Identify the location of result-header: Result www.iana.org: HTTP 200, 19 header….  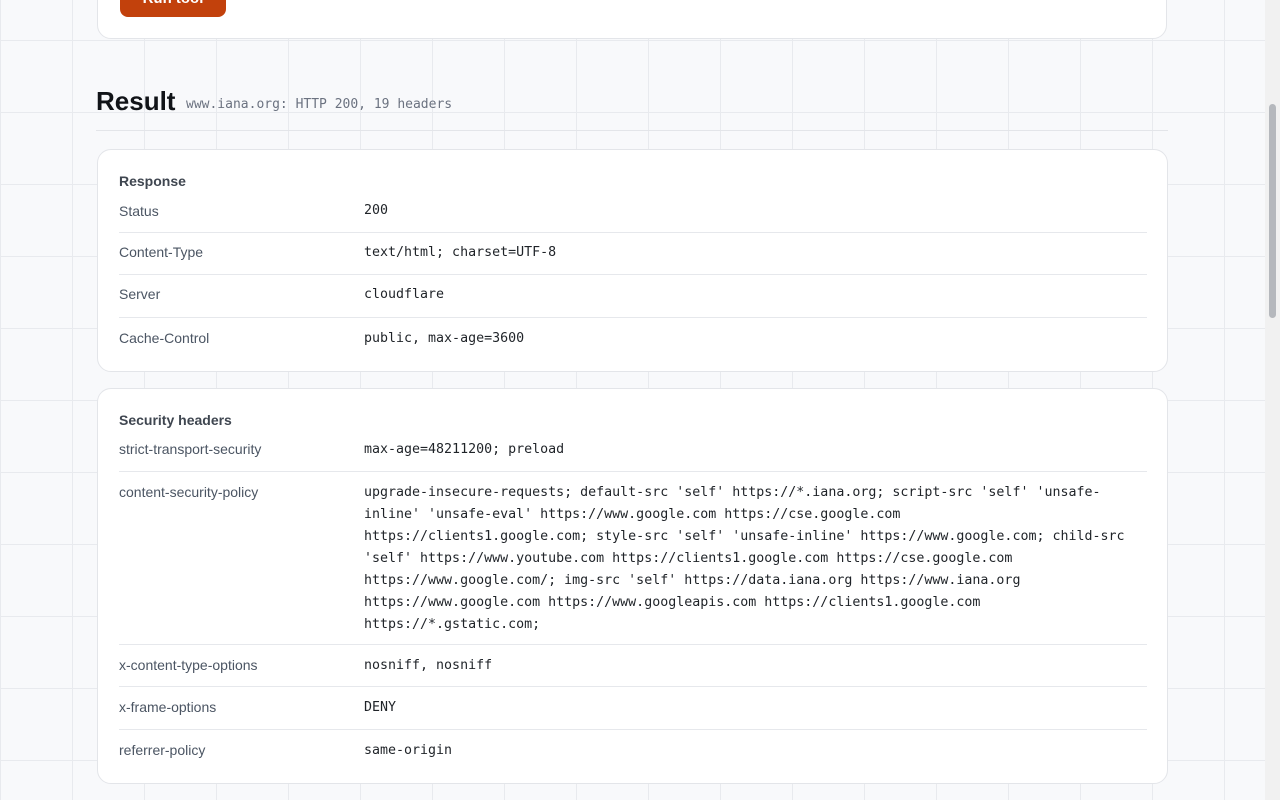
(632, 107).